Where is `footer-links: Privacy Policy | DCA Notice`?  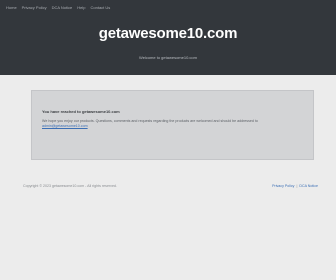 footer-links: Privacy Policy | DCA Notice is located at coordinates (295, 186).